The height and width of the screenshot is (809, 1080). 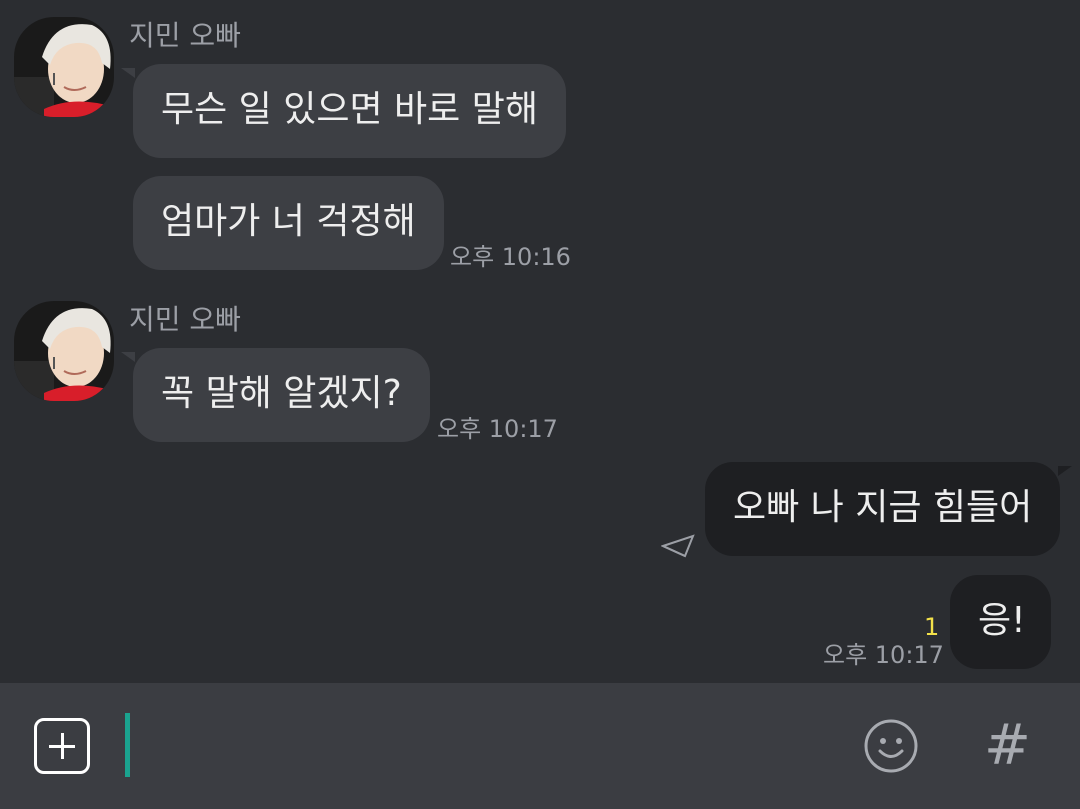 What do you see at coordinates (677, 548) in the screenshot?
I see `send-status-icon` at bounding box center [677, 548].